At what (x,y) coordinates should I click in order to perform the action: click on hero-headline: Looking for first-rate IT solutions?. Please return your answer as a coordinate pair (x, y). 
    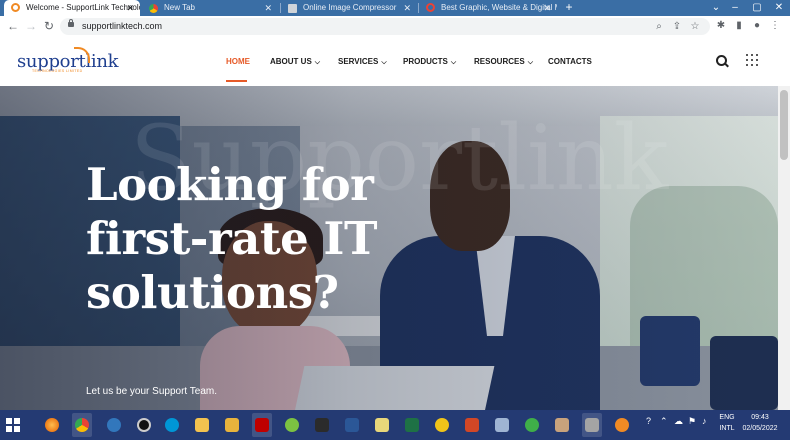
    Looking at the image, I should click on (231, 238).